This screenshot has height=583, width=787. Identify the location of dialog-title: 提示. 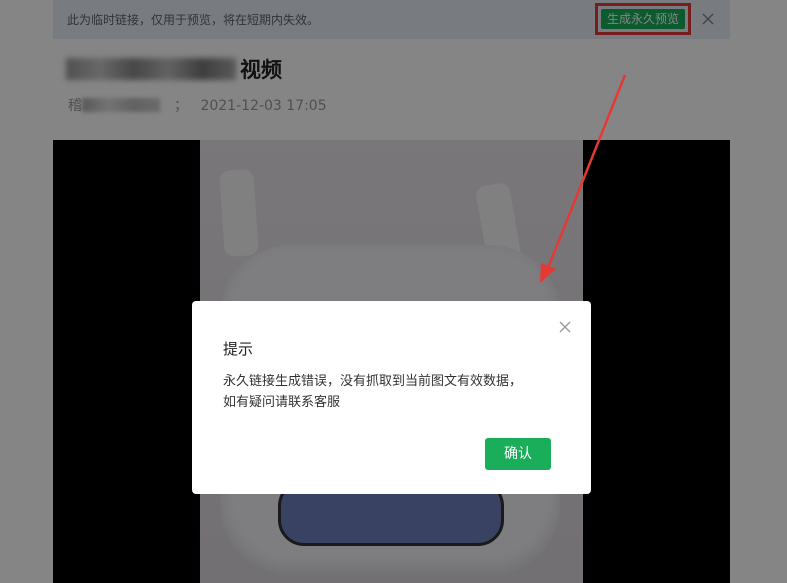
(238, 349).